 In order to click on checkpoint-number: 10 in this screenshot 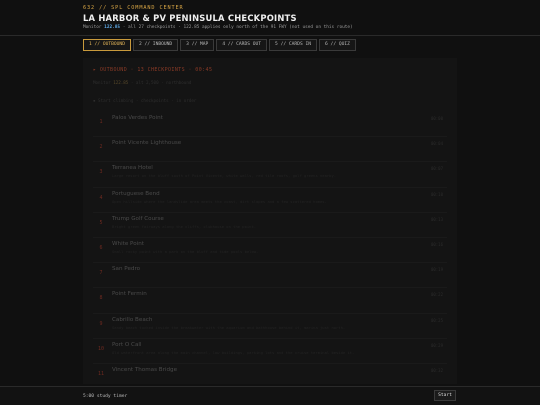, I will do `click(101, 348)`.